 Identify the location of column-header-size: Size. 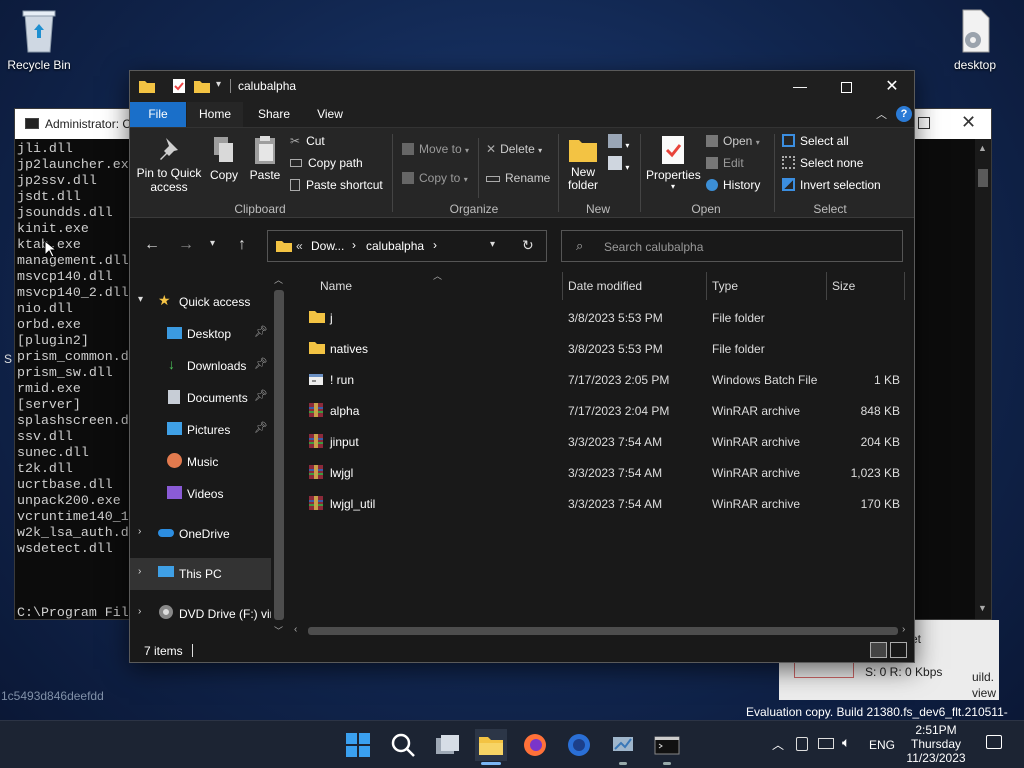
(843, 286).